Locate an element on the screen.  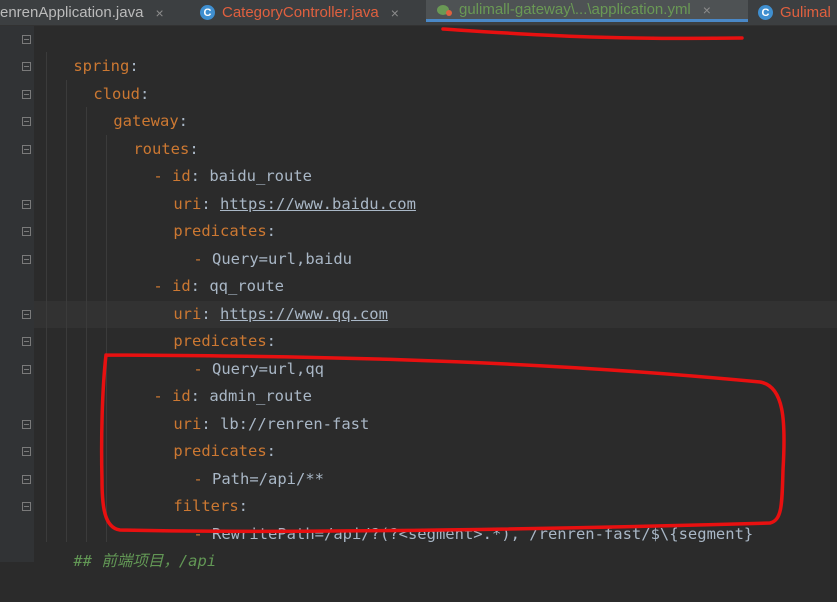
tab-category-controller: C CategoryController.java × is located at coordinates (299, 12).